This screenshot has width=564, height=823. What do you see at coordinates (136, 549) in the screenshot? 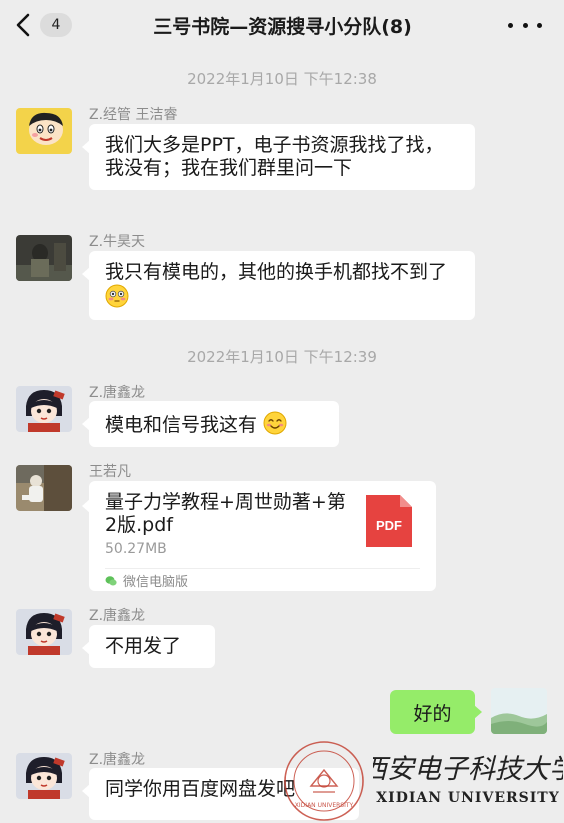
I see `file-size: 50.27MB` at bounding box center [136, 549].